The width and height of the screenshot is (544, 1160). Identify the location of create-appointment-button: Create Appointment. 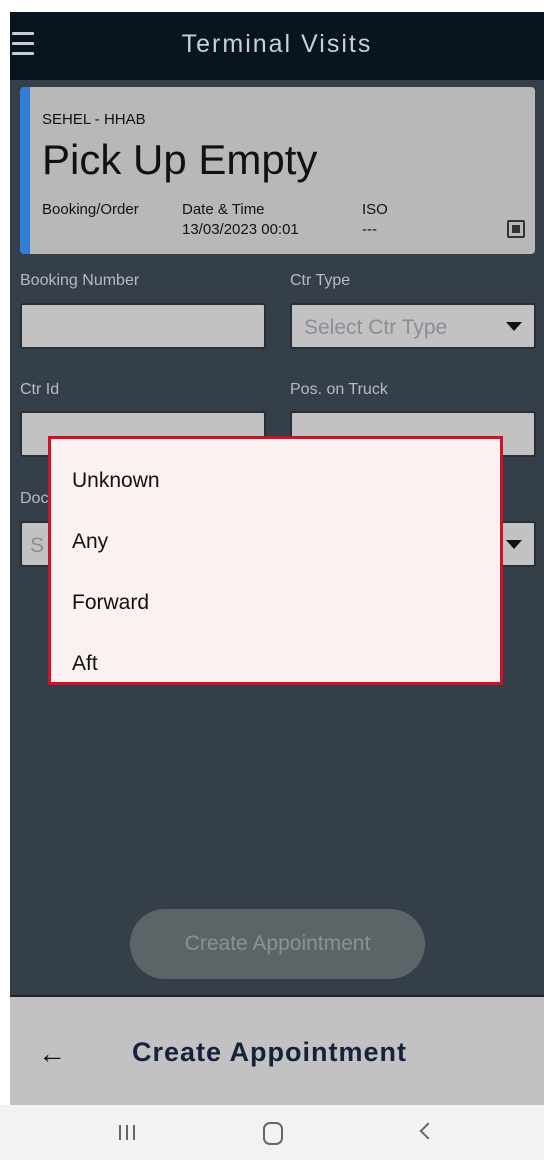
(277, 944).